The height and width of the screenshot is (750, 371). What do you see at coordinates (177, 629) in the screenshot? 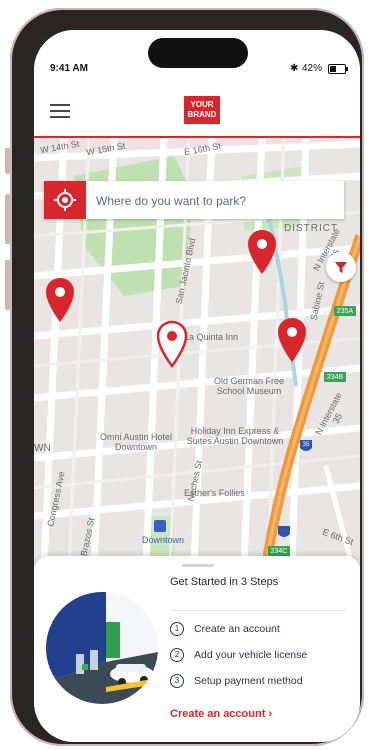
I see `step-number: 1` at bounding box center [177, 629].